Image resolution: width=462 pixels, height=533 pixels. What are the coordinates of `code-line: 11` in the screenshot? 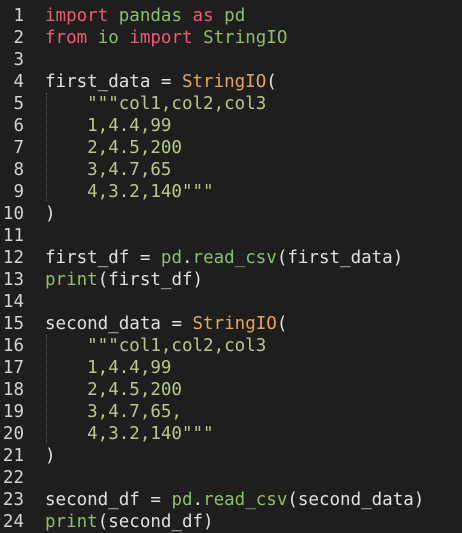 It's located at (231, 236).